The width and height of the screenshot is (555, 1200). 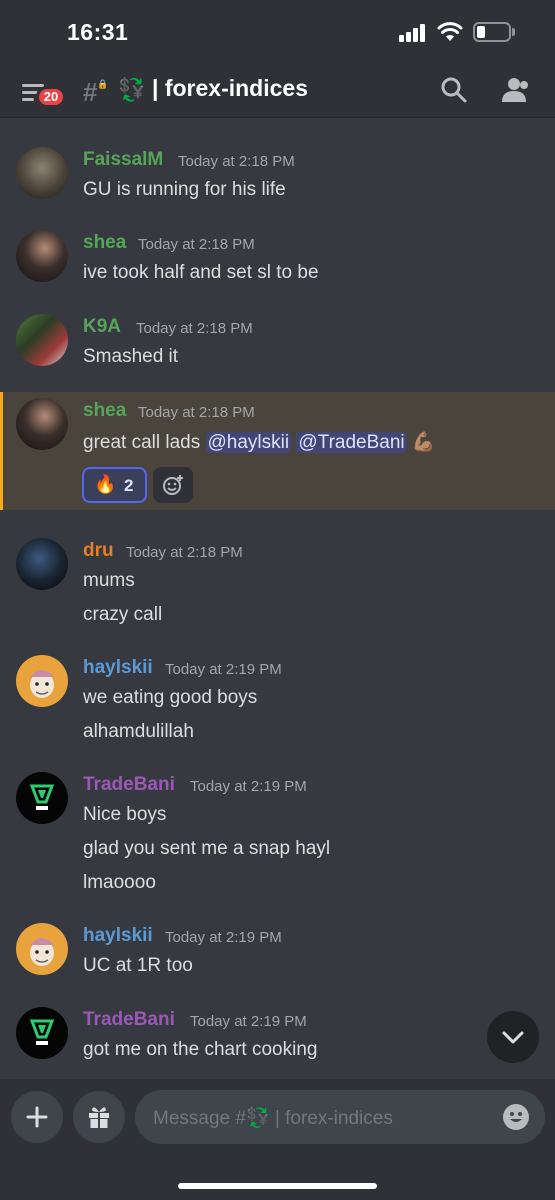 What do you see at coordinates (277, 947) in the screenshot?
I see `message-item: haylskii Today at 2:19 PM UC at 1R too` at bounding box center [277, 947].